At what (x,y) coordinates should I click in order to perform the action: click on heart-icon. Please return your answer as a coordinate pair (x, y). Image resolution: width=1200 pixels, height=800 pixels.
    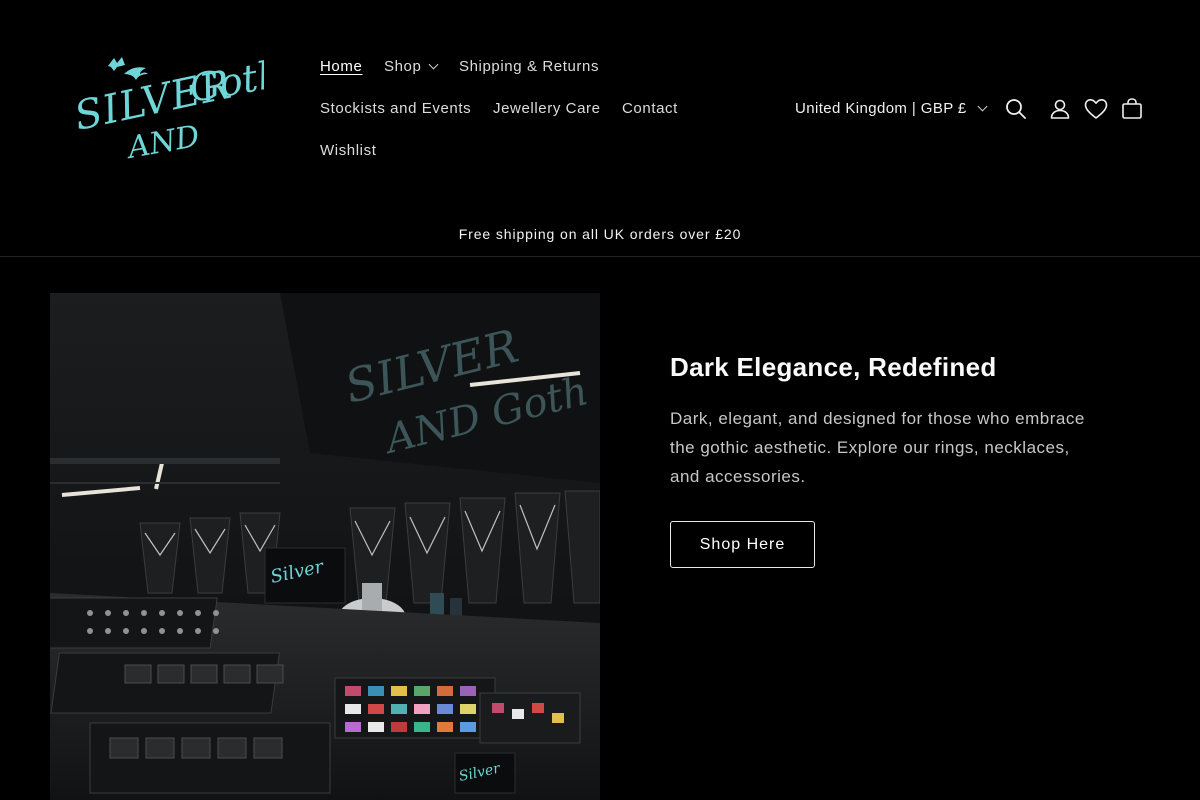
    Looking at the image, I should click on (1096, 109).